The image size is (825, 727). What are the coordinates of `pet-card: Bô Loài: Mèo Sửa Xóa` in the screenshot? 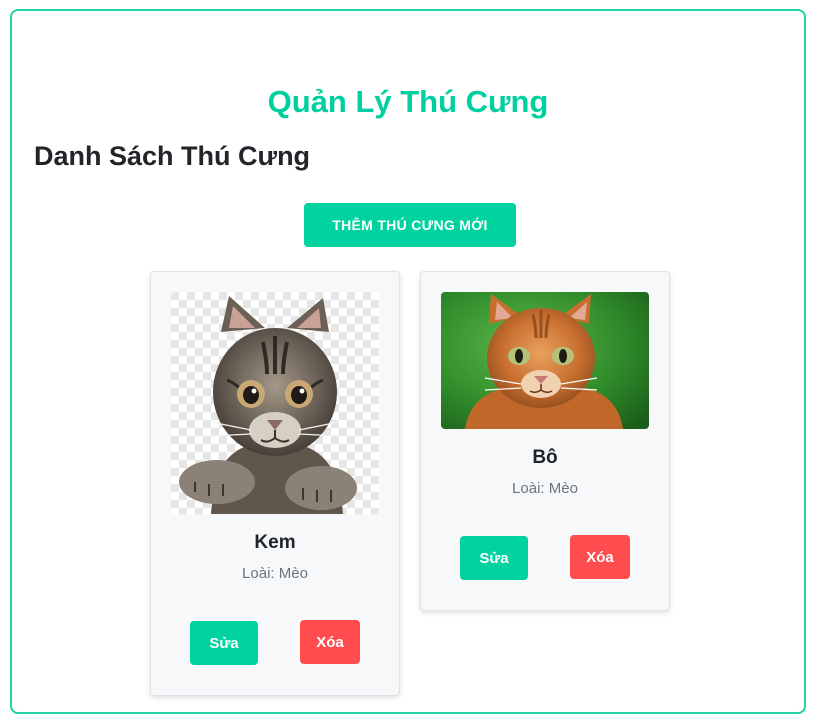 It's located at (545, 441).